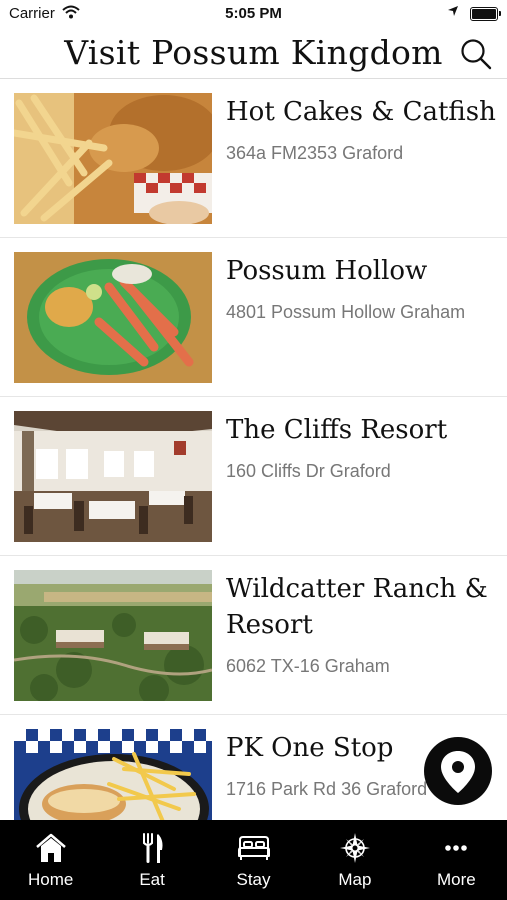 The width and height of the screenshot is (507, 900). What do you see at coordinates (456, 848) in the screenshot?
I see `more-icon` at bounding box center [456, 848].